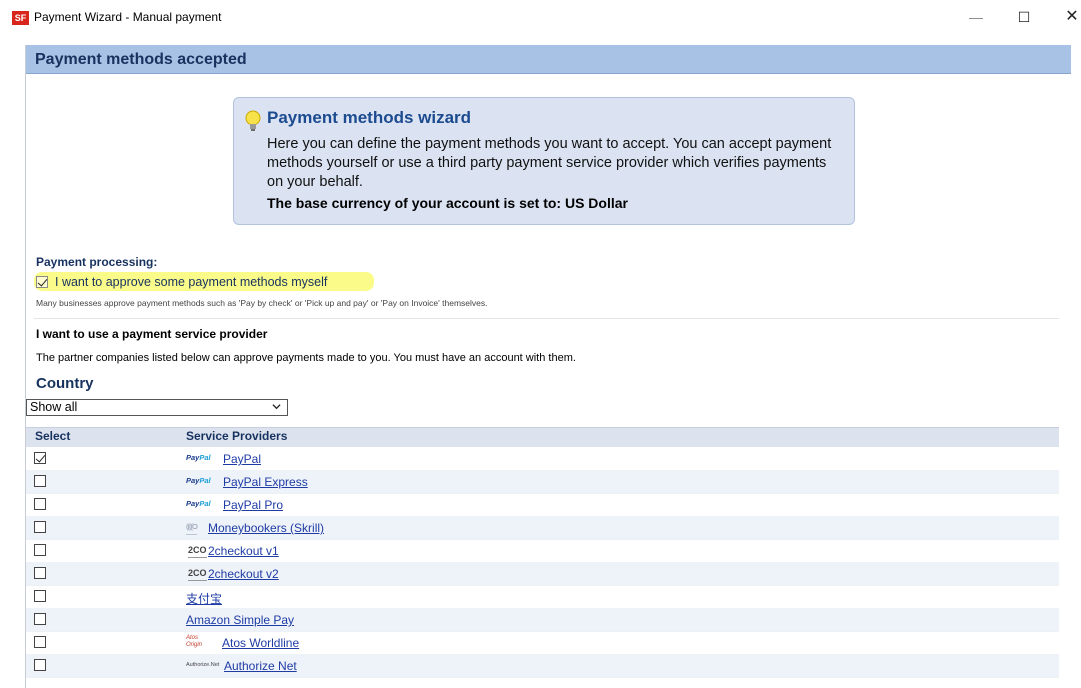 Image resolution: width=1081 pixels, height=688 pixels. What do you see at coordinates (540, 17) in the screenshot?
I see `window-titlebar: SF Payment Wizard - Manual payment — ☐ ✕` at bounding box center [540, 17].